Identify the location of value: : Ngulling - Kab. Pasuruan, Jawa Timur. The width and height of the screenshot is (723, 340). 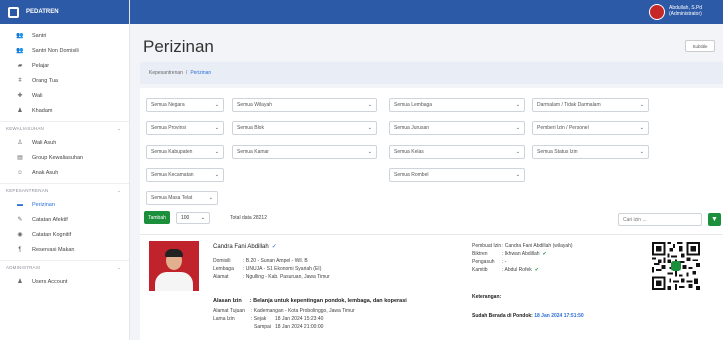
(286, 277).